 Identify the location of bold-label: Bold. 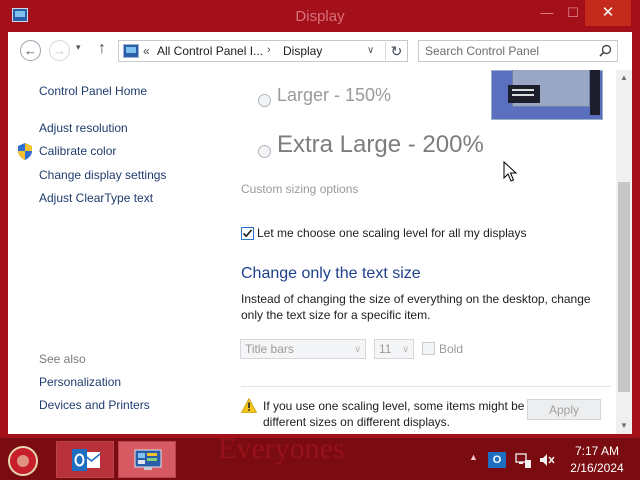
(451, 349).